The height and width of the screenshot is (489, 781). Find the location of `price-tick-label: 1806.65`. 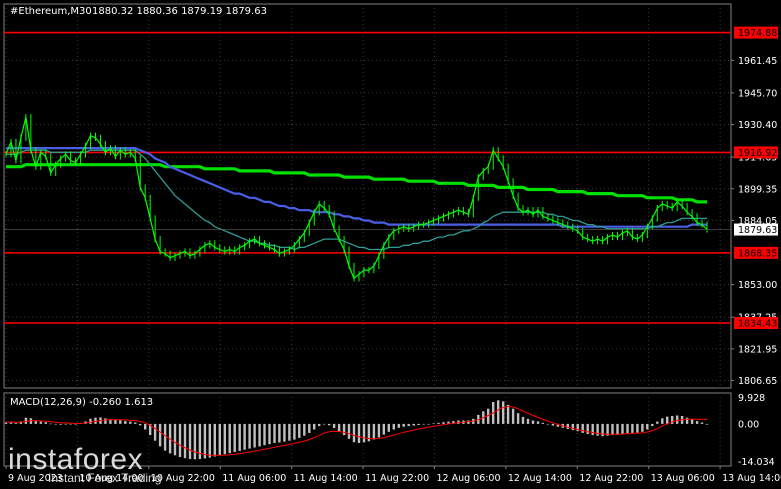

price-tick-label: 1806.65 is located at coordinates (757, 381).